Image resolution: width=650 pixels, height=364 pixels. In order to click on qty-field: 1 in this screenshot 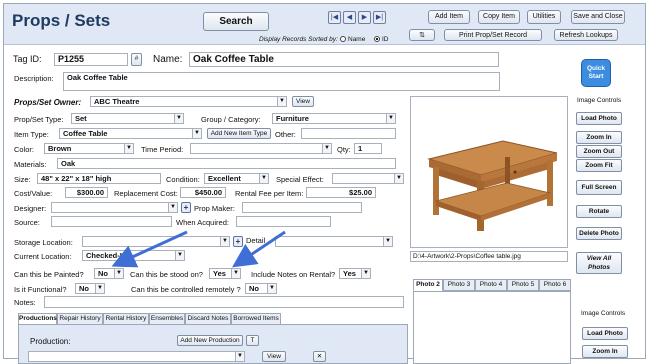, I will do `click(368, 148)`.